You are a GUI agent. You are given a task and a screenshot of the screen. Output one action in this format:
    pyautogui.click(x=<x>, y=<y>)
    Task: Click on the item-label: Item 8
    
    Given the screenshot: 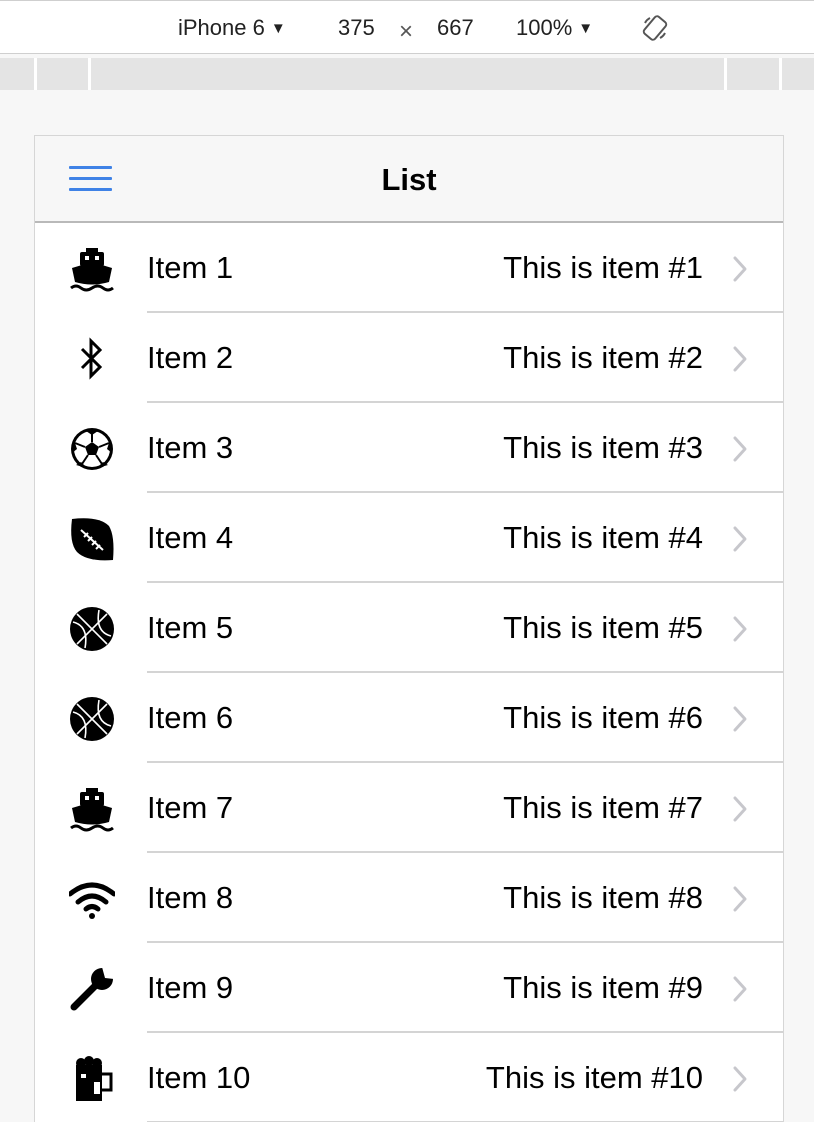 What is the action you would take?
    pyautogui.click(x=190, y=897)
    